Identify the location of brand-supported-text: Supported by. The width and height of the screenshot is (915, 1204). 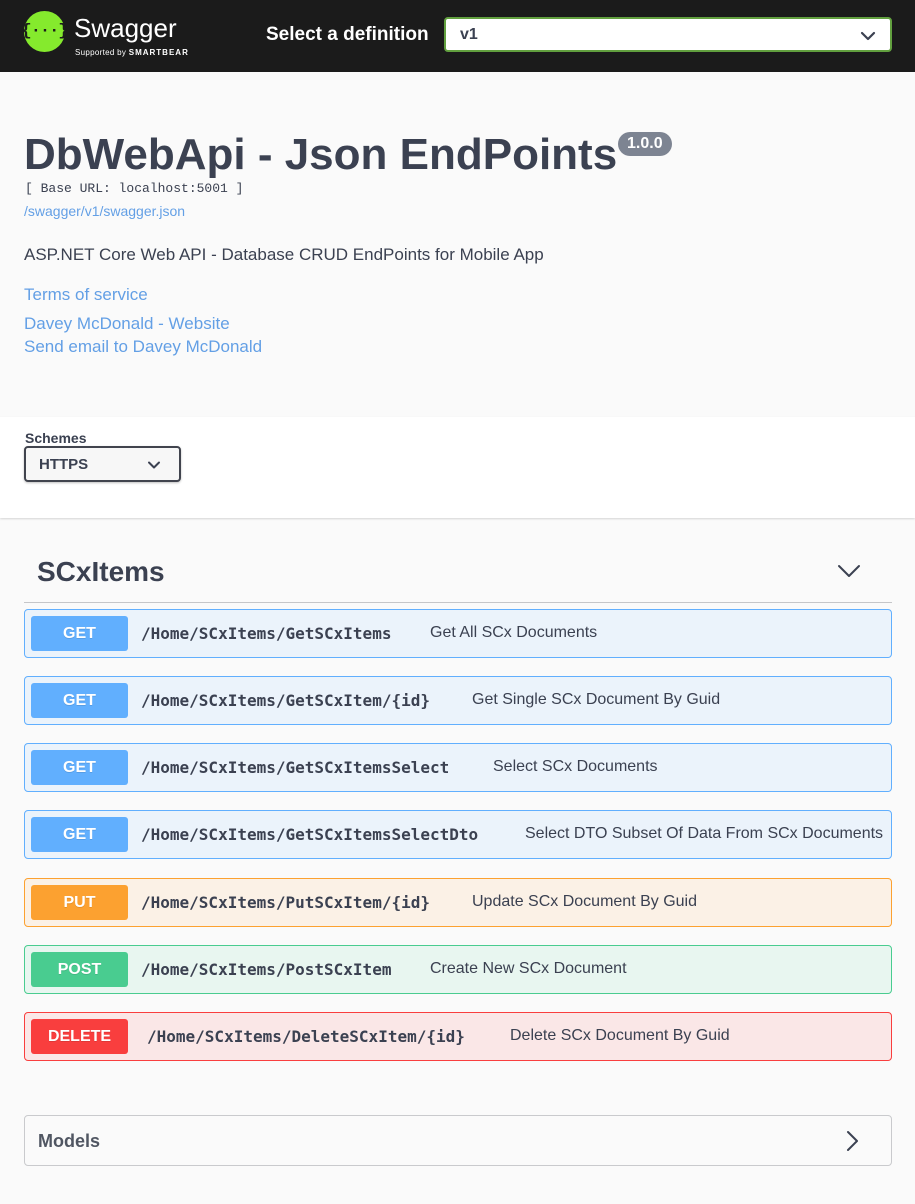
(101, 52).